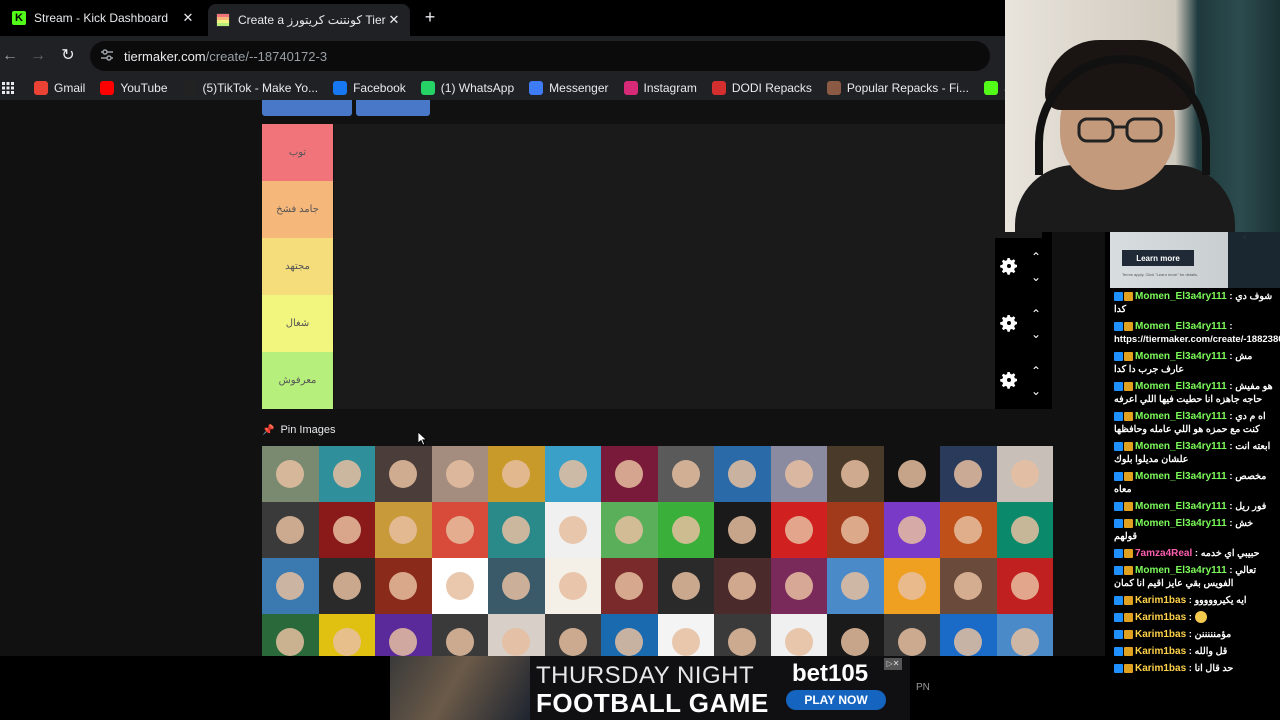  I want to click on ad-choices-icon: ▷✕, so click(893, 664).